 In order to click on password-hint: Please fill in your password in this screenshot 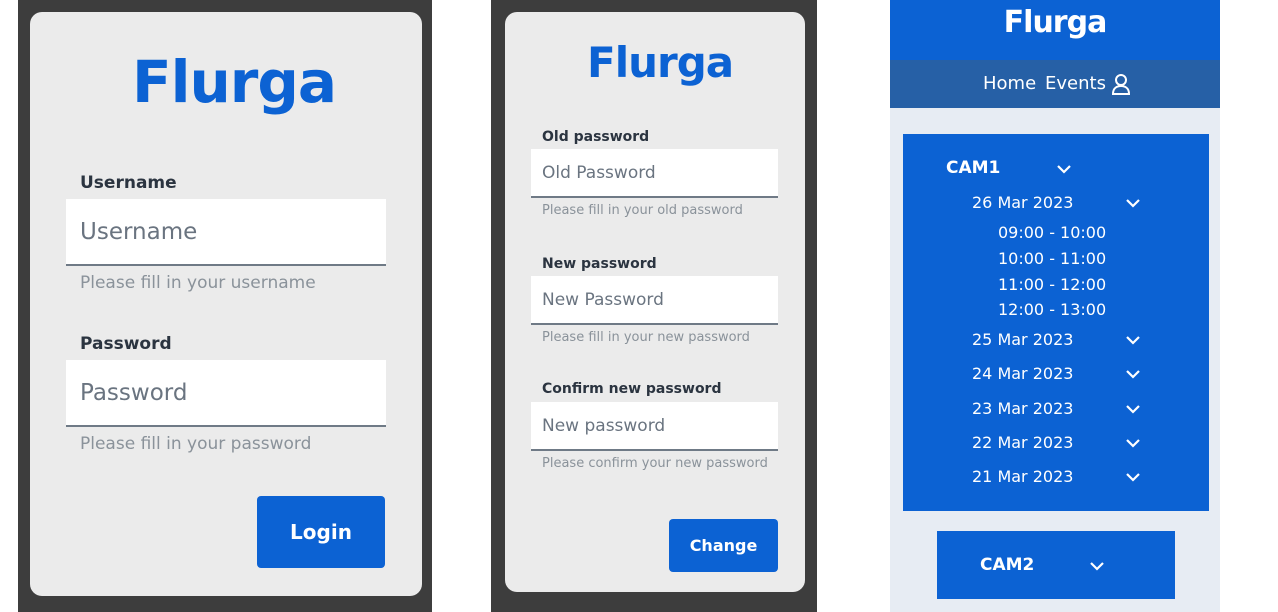, I will do `click(196, 444)`.